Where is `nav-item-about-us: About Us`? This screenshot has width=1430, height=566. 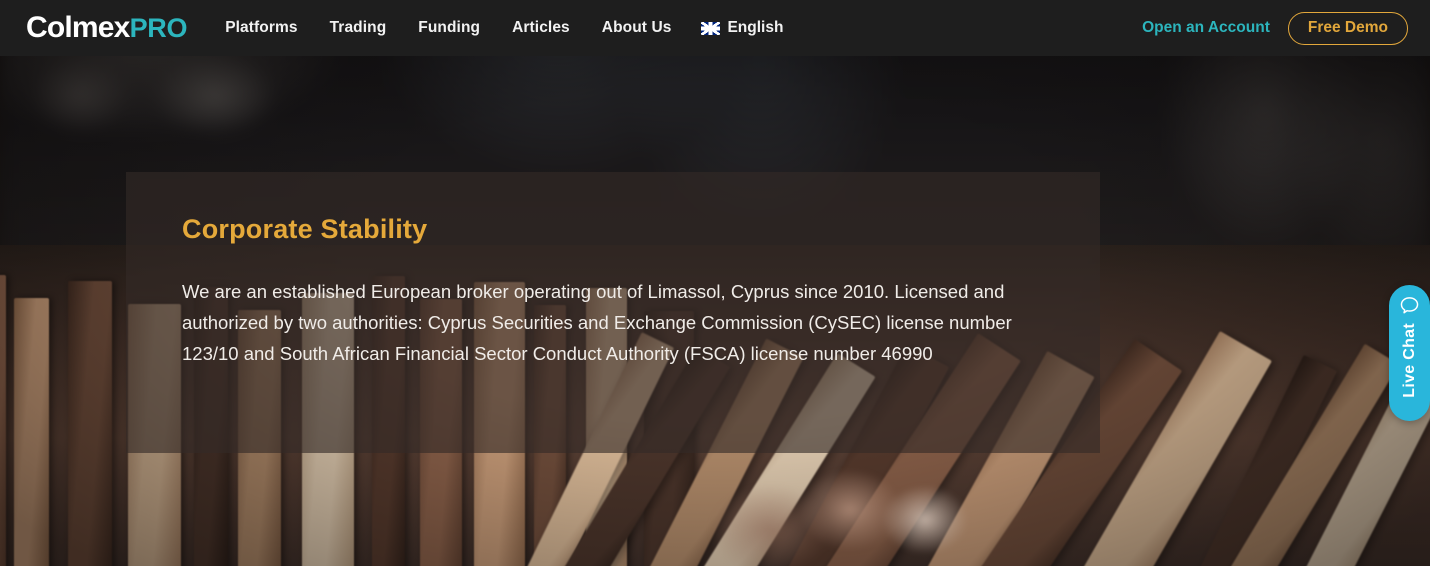 nav-item-about-us: About Us is located at coordinates (637, 28).